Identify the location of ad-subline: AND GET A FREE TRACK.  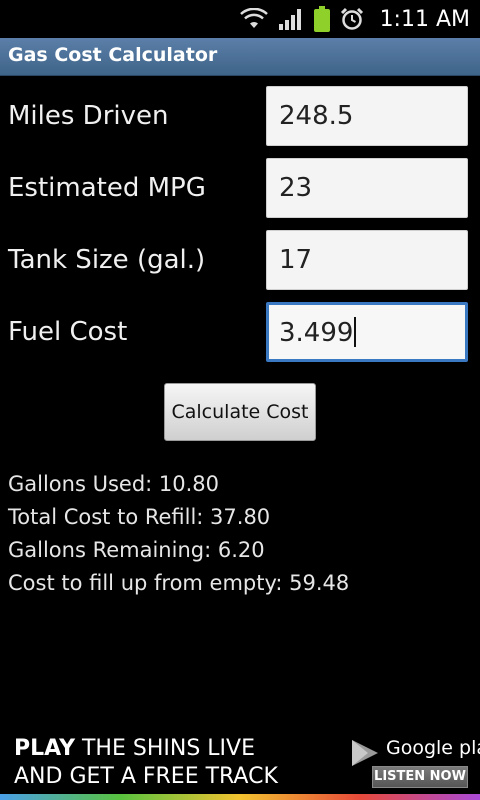
(146, 776).